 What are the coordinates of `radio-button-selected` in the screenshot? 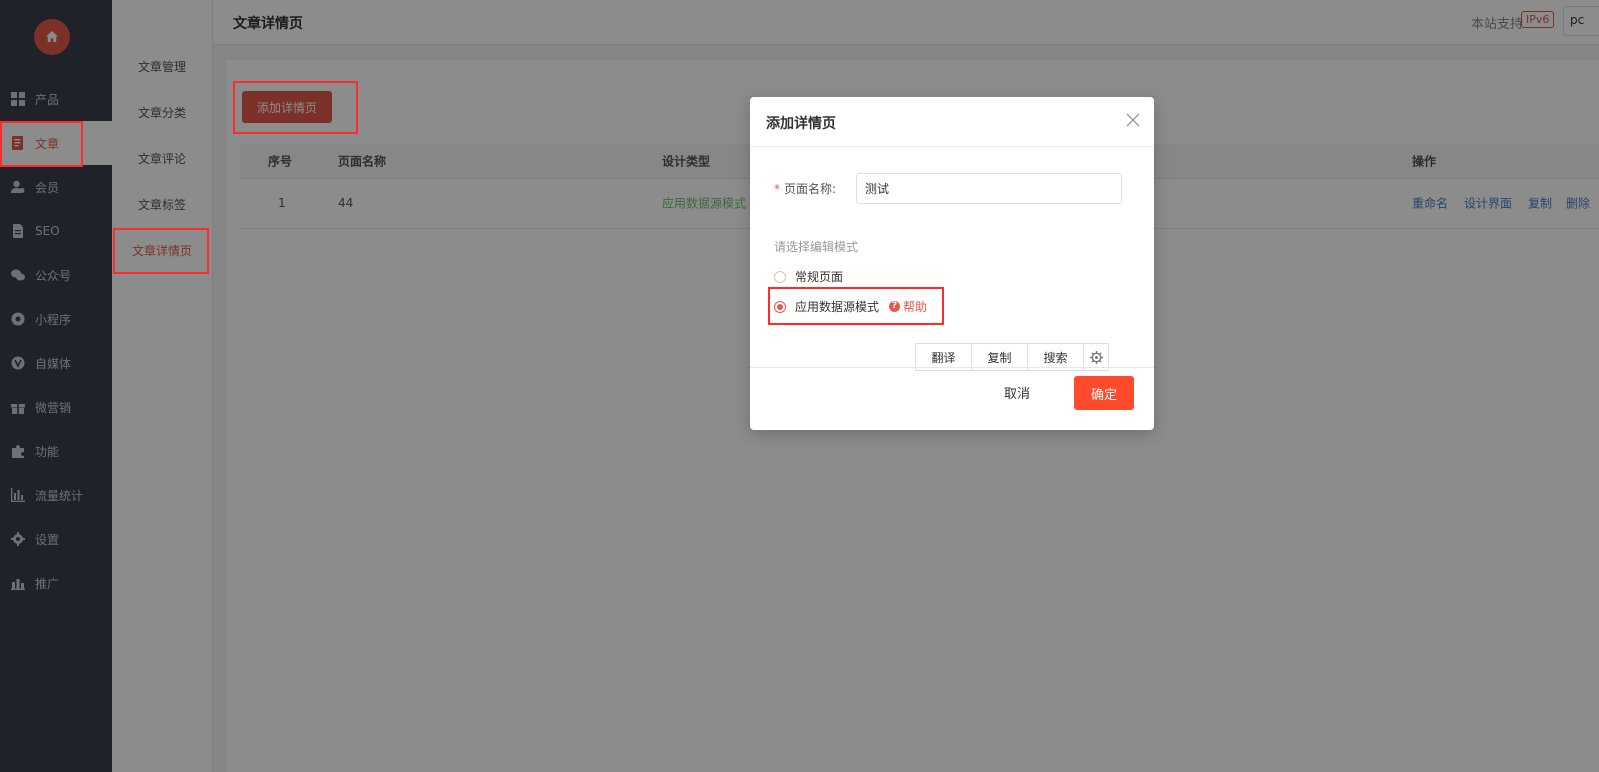 It's located at (780, 306).